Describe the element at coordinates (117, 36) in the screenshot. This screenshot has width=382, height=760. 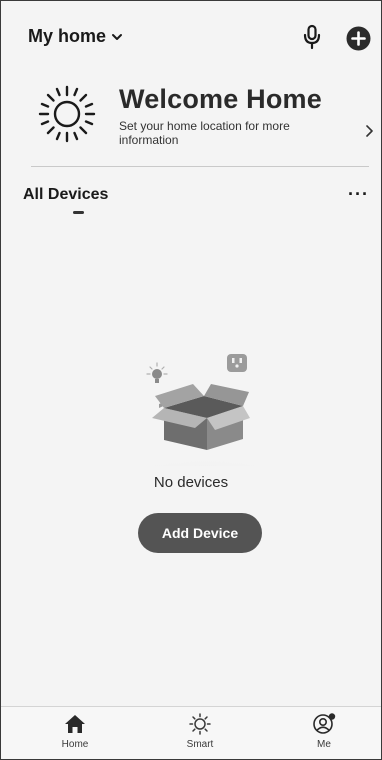
I see `chevron-down-icon` at that location.